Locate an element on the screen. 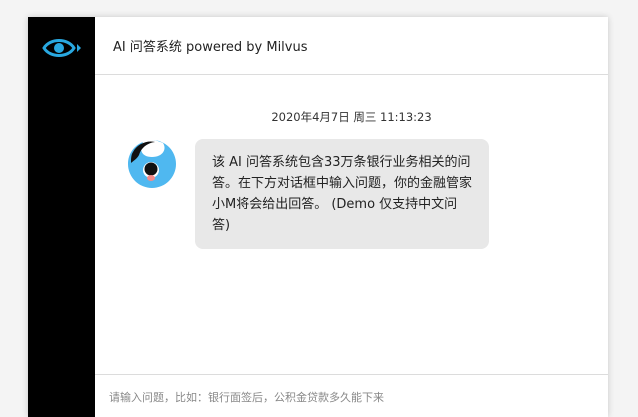  input-bar is located at coordinates (351, 395).